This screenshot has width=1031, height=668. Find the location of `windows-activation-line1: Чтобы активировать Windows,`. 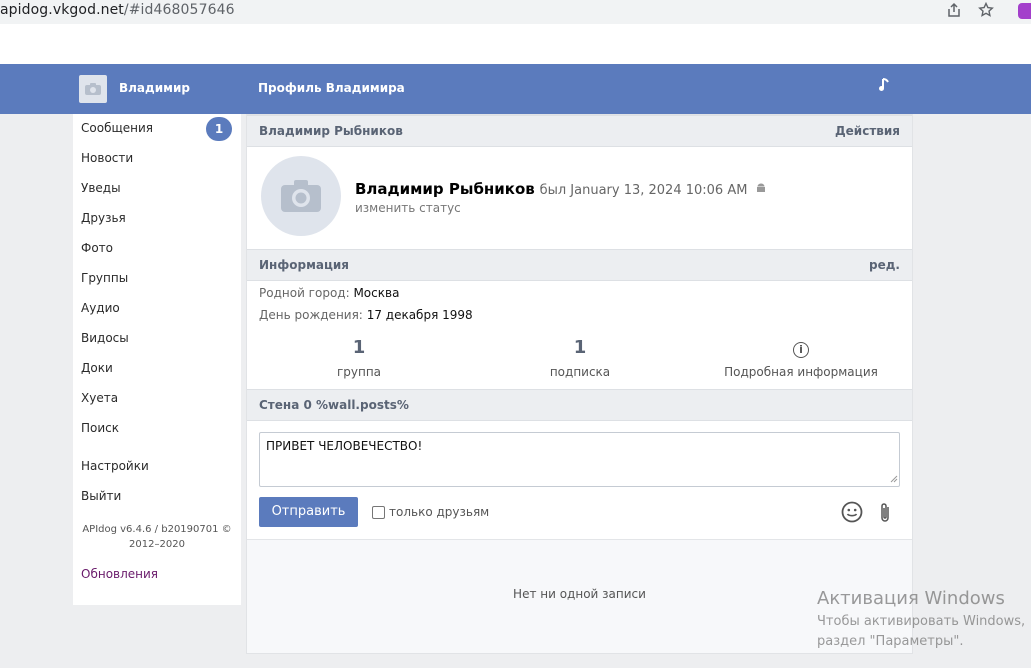

windows-activation-line1: Чтобы активировать Windows, is located at coordinates (921, 621).